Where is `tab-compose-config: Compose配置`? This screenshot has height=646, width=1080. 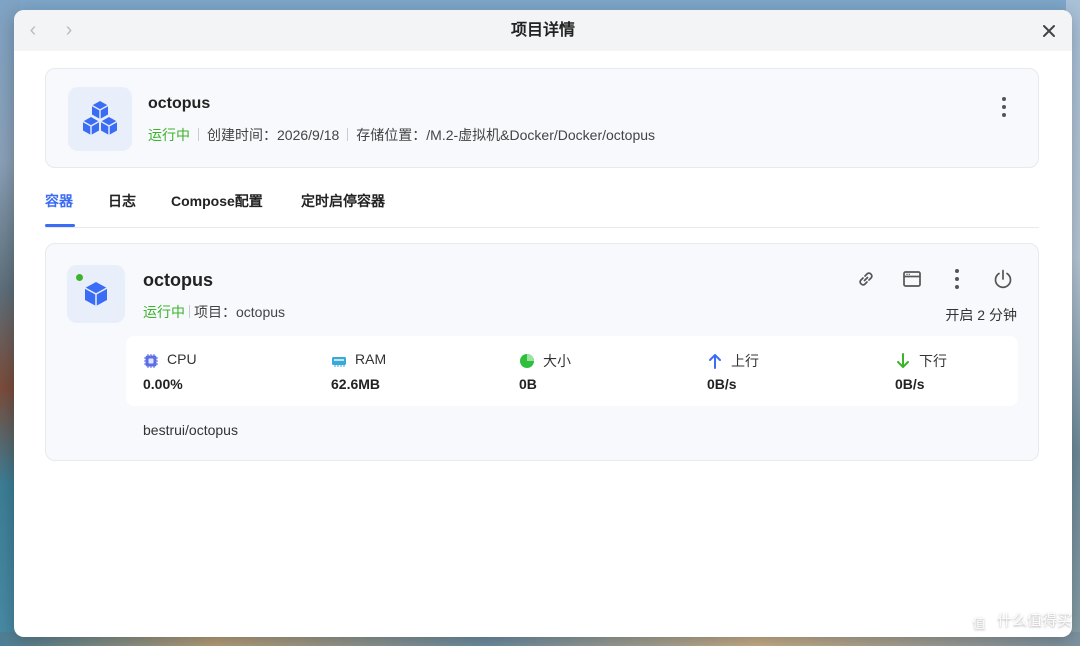
tab-compose-config: Compose配置 is located at coordinates (217, 201).